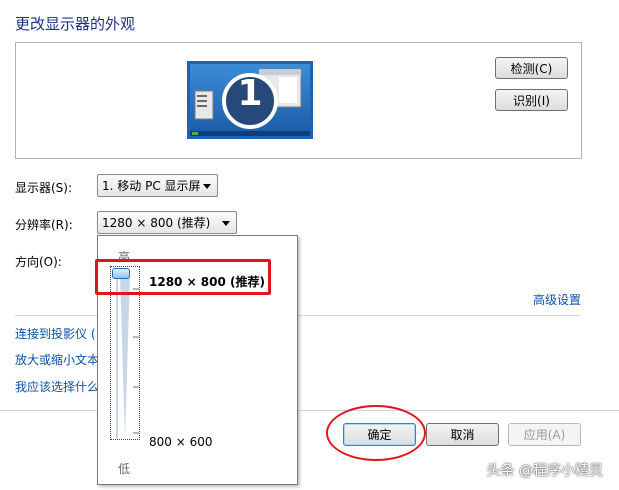 This screenshot has width=619, height=490. Describe the element at coordinates (156, 223) in the screenshot. I see `resolution-select-value: 1280 × 800 (推荐)` at that location.